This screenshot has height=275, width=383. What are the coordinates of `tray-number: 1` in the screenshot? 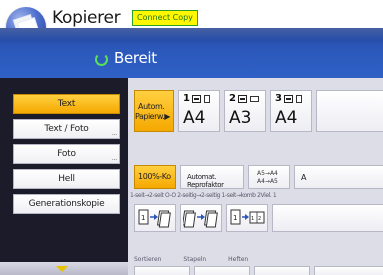 It's located at (186, 98).